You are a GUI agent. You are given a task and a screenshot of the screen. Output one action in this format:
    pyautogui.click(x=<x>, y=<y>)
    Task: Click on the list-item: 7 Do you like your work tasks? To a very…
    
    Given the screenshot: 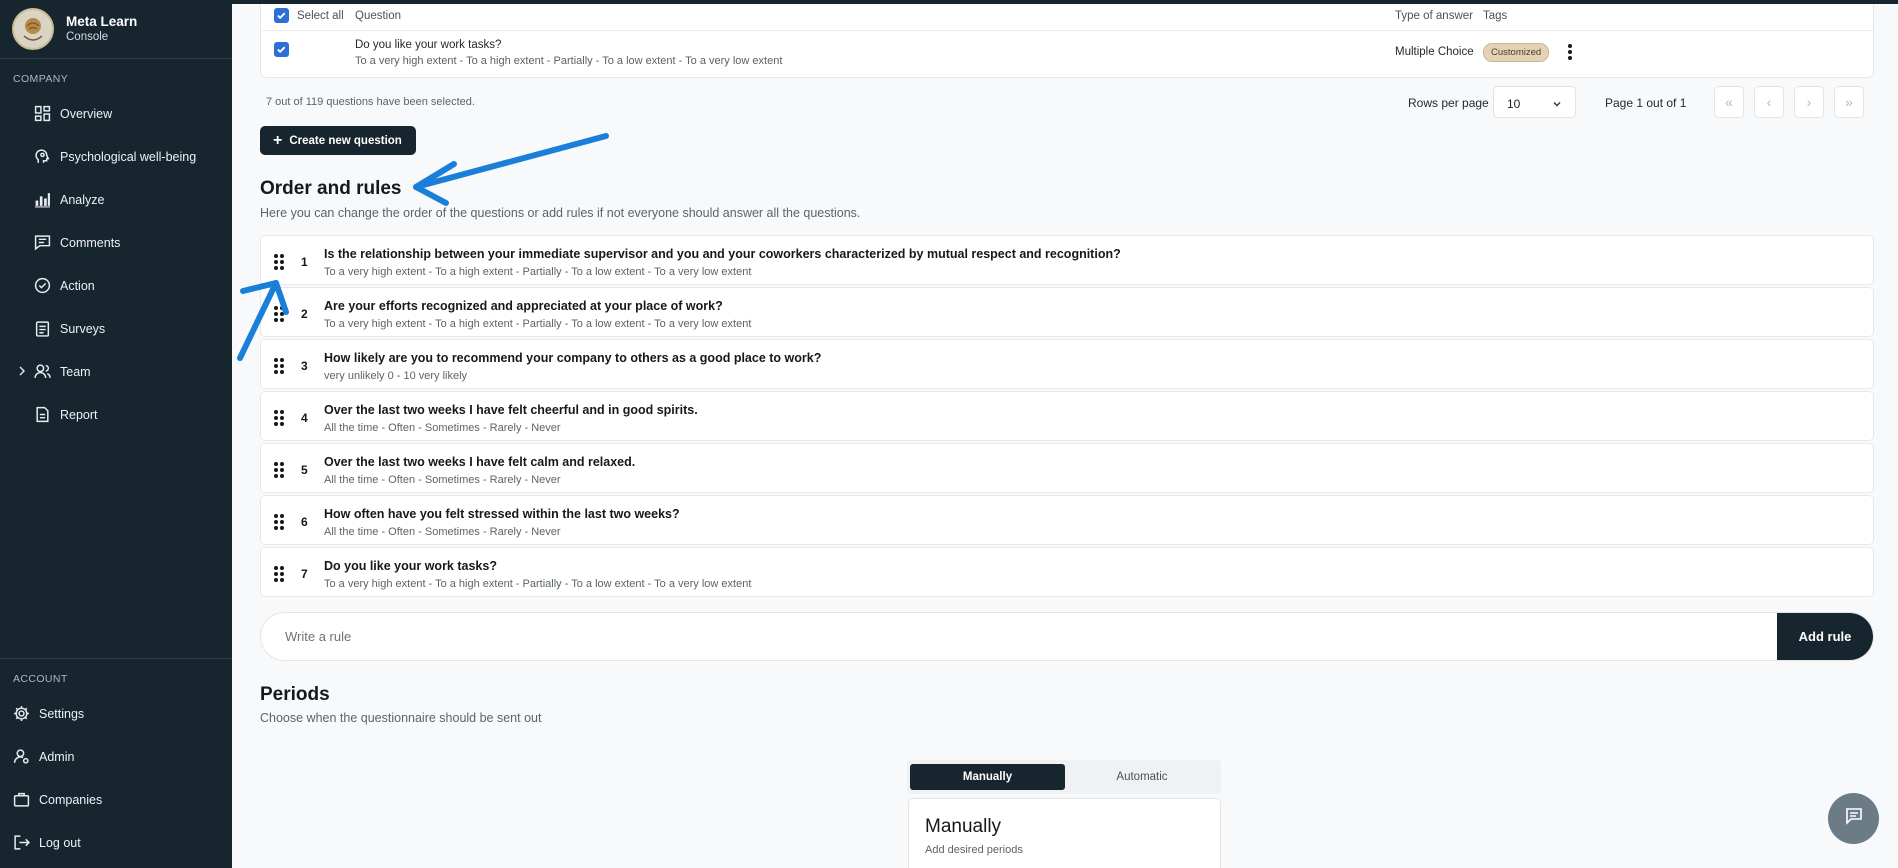 What is the action you would take?
    pyautogui.click(x=1067, y=572)
    